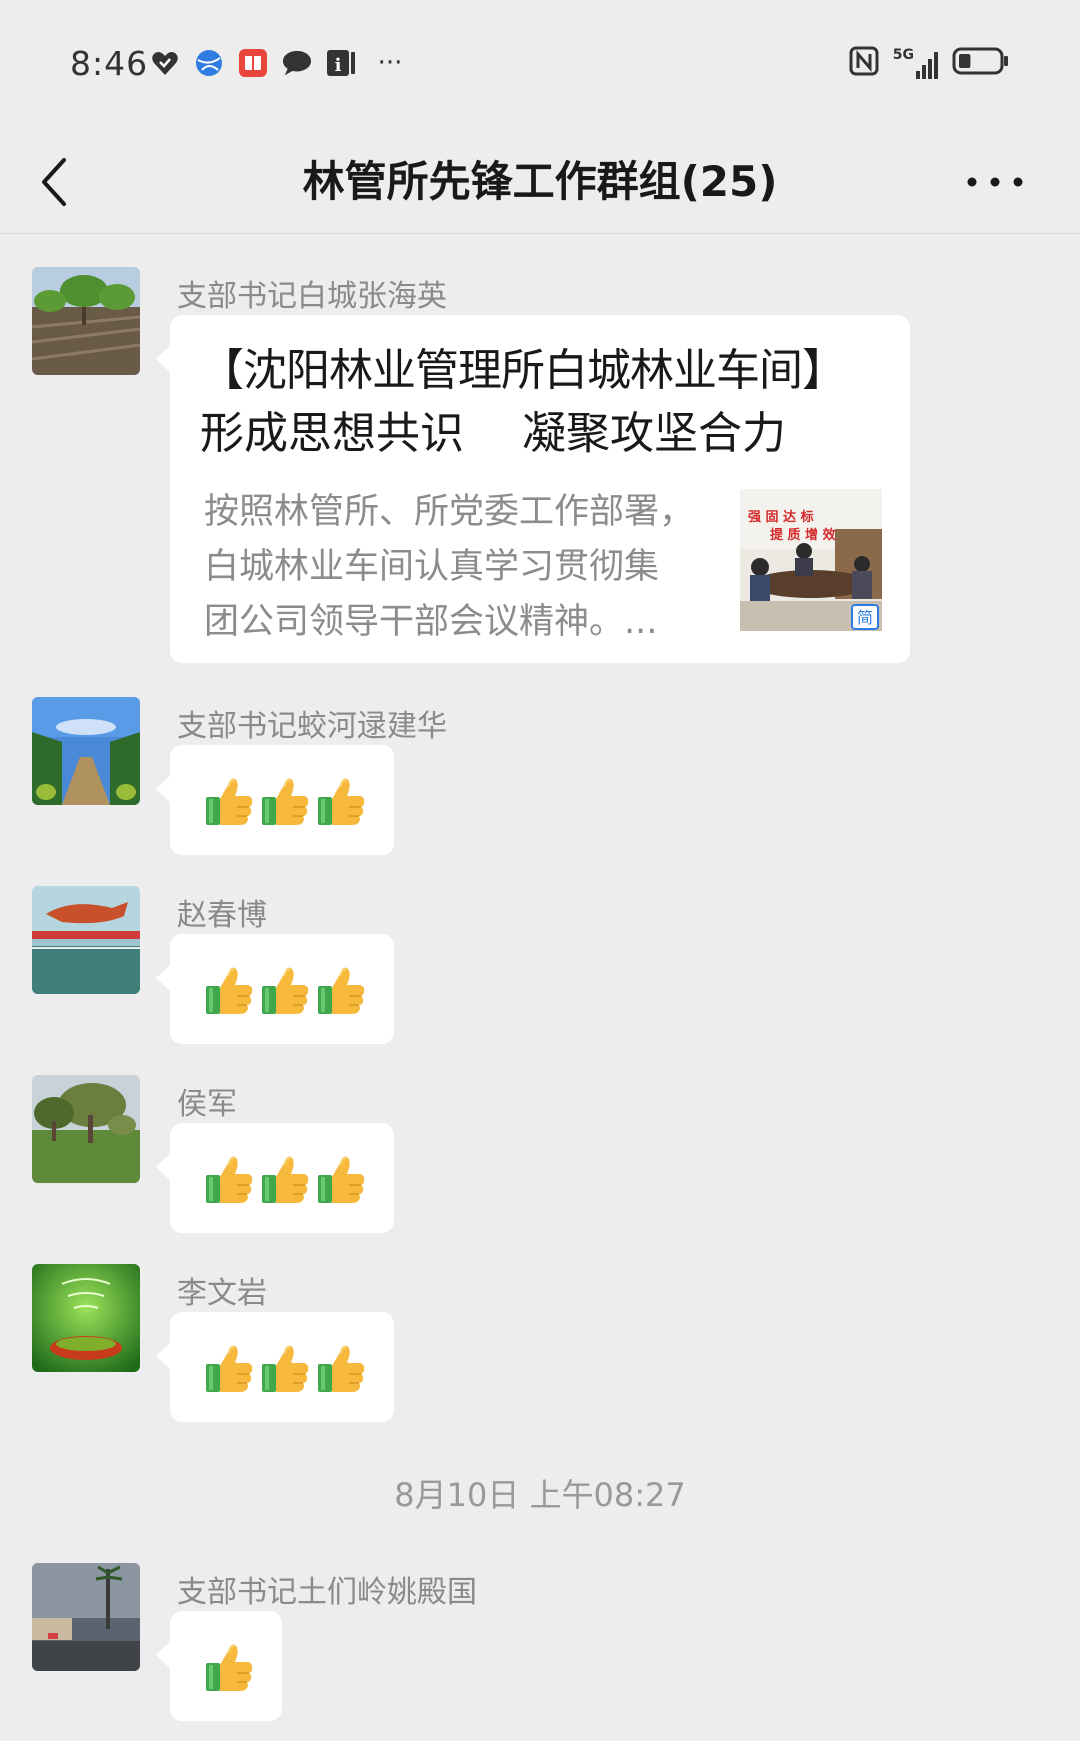  I want to click on sender-name: 支部书记白城张海英, so click(312, 296).